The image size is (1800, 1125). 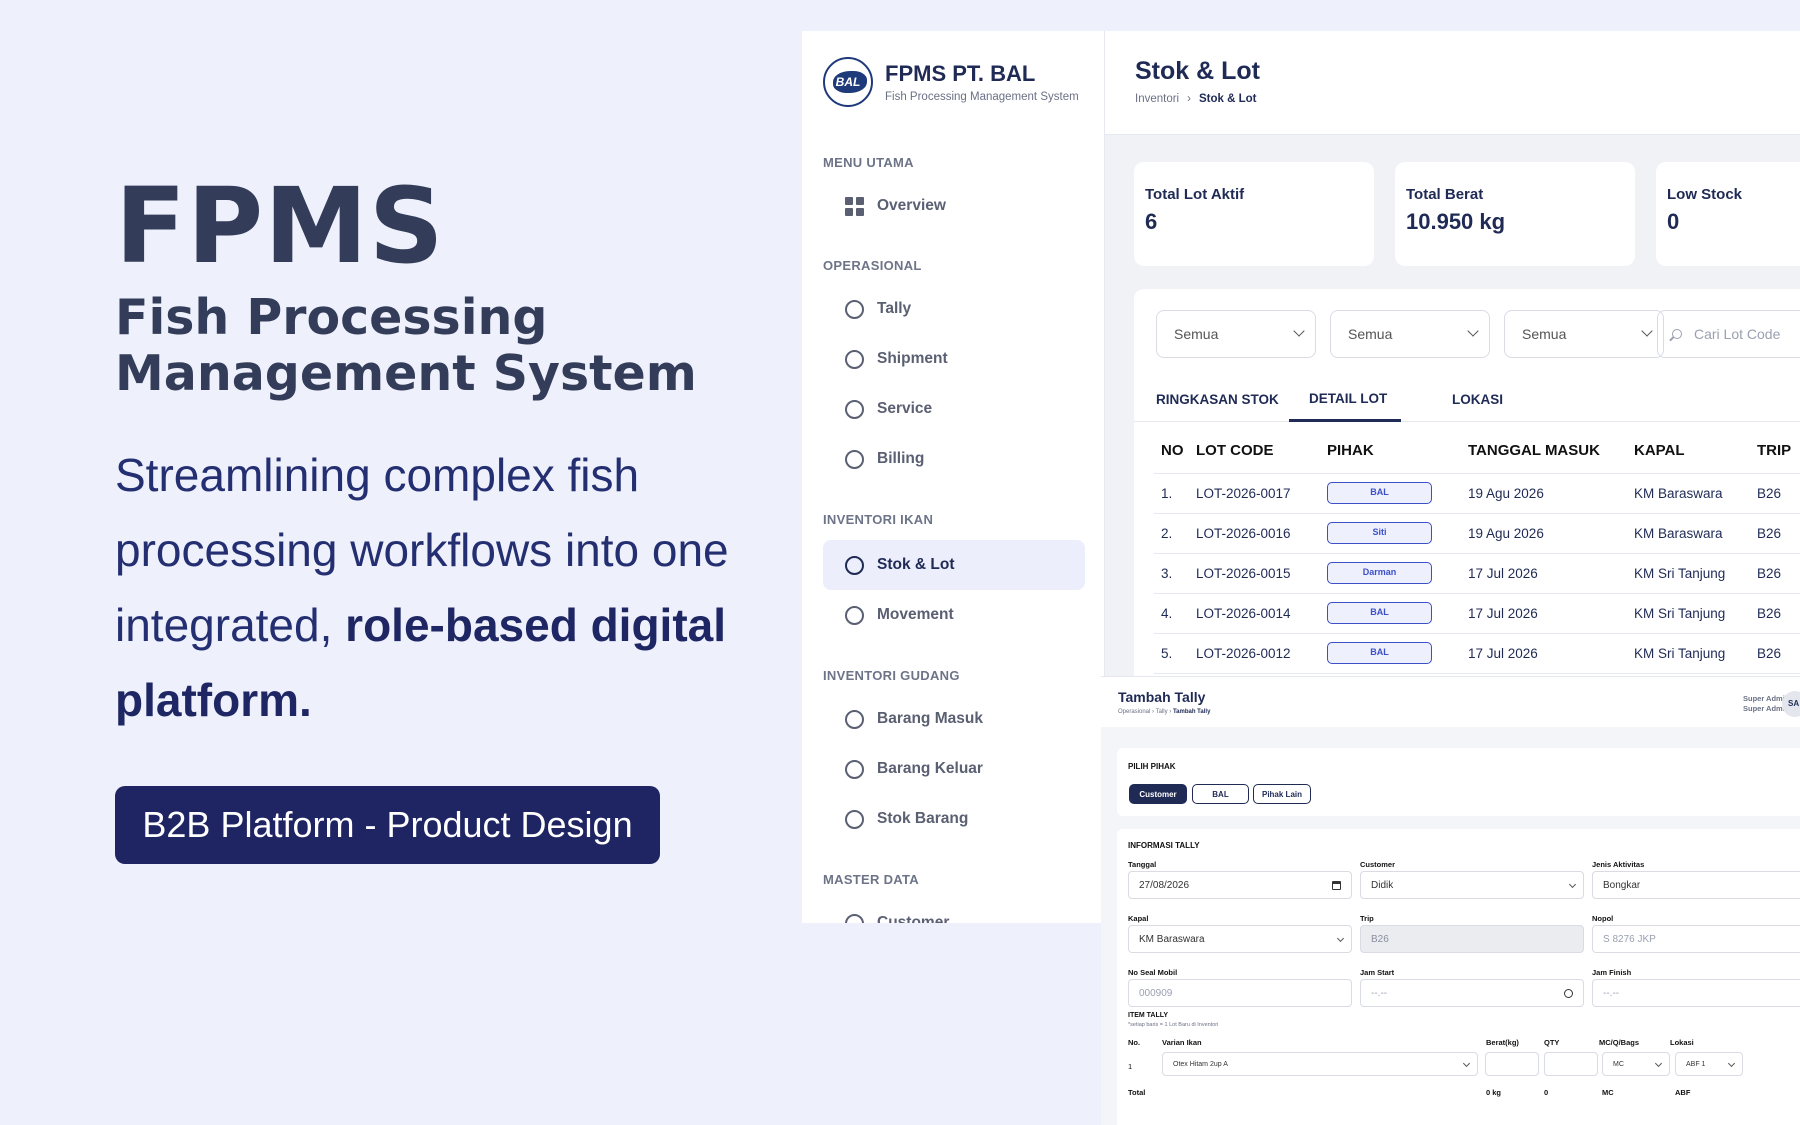 I want to click on sidebar-item-label: Barang Masuk, so click(x=930, y=718).